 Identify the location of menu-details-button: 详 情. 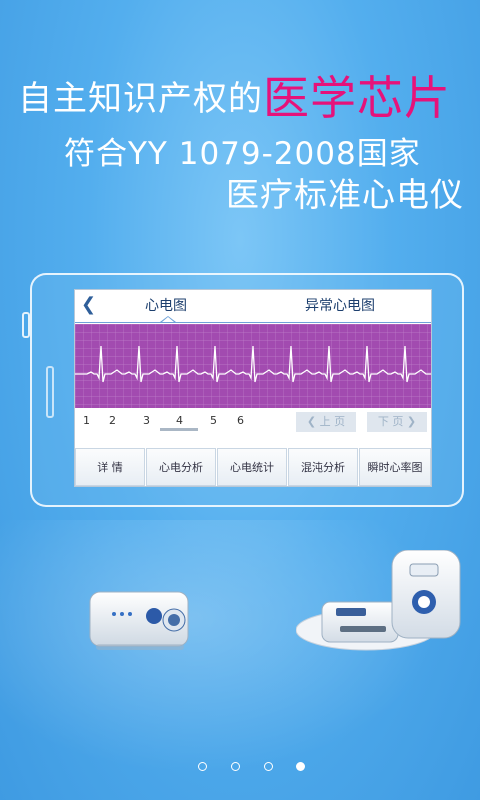
(110, 467).